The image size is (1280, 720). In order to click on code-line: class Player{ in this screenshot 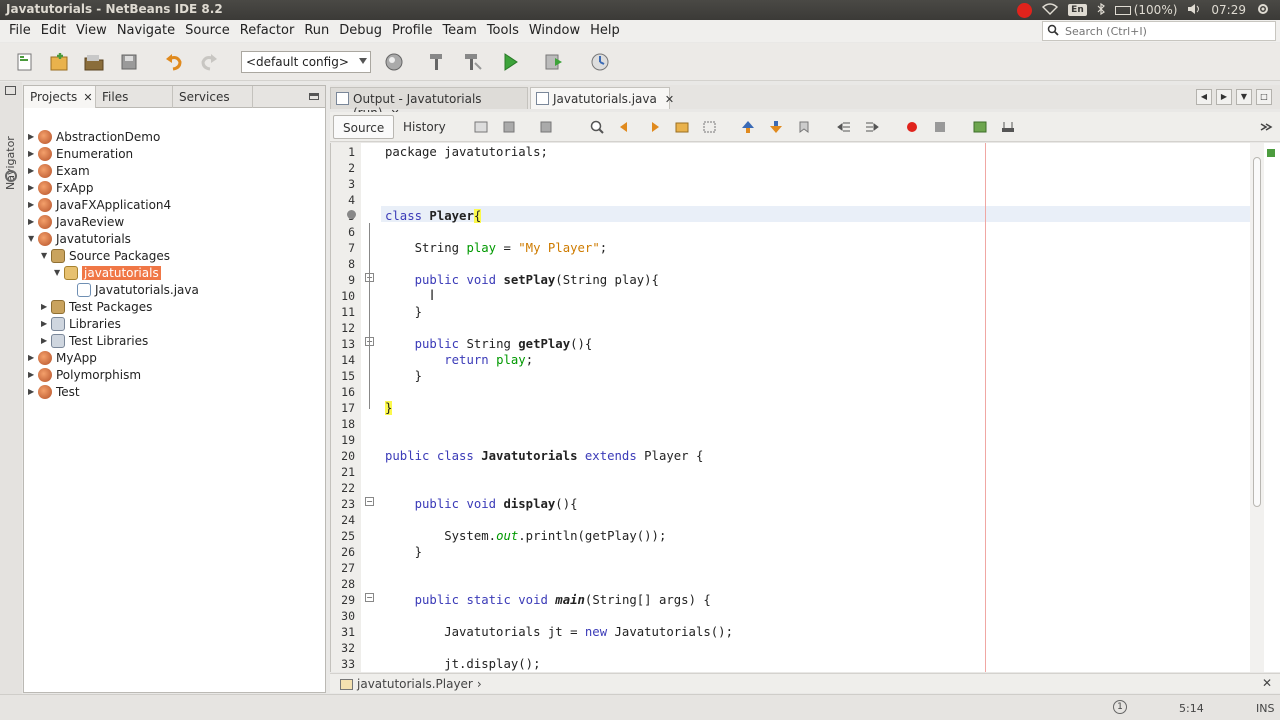, I will do `click(433, 216)`.